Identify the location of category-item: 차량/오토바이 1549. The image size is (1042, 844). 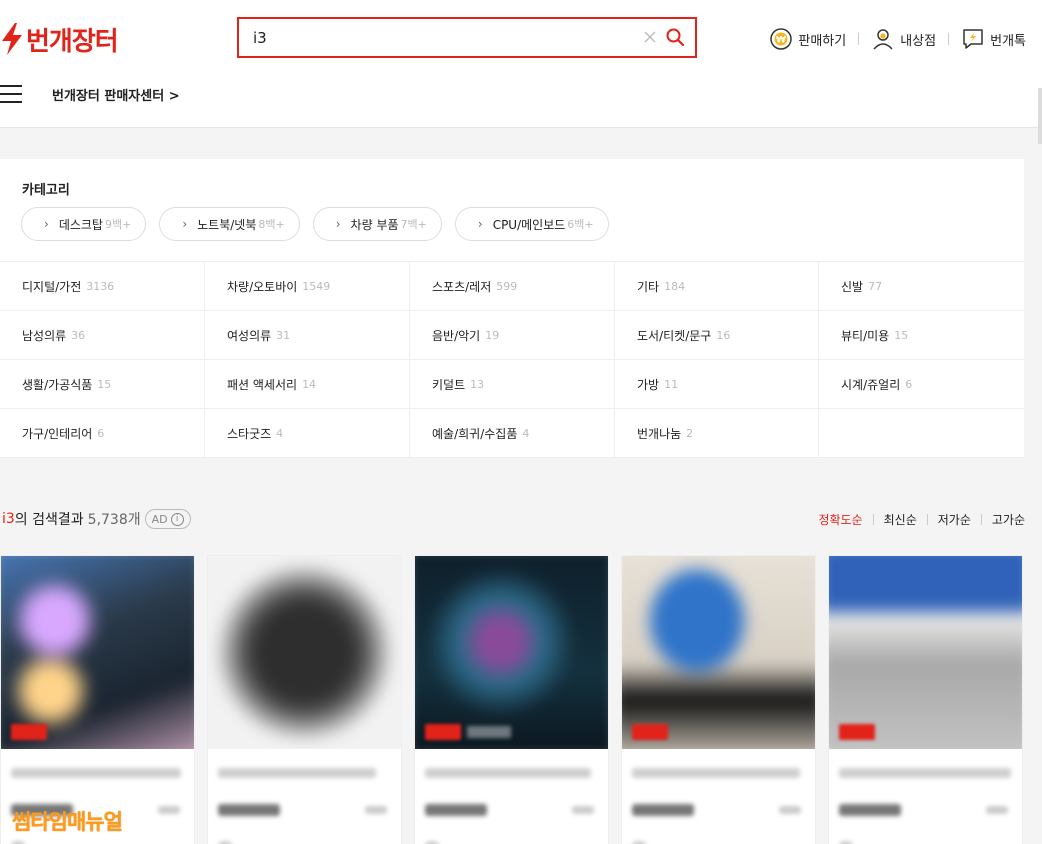
(307, 286).